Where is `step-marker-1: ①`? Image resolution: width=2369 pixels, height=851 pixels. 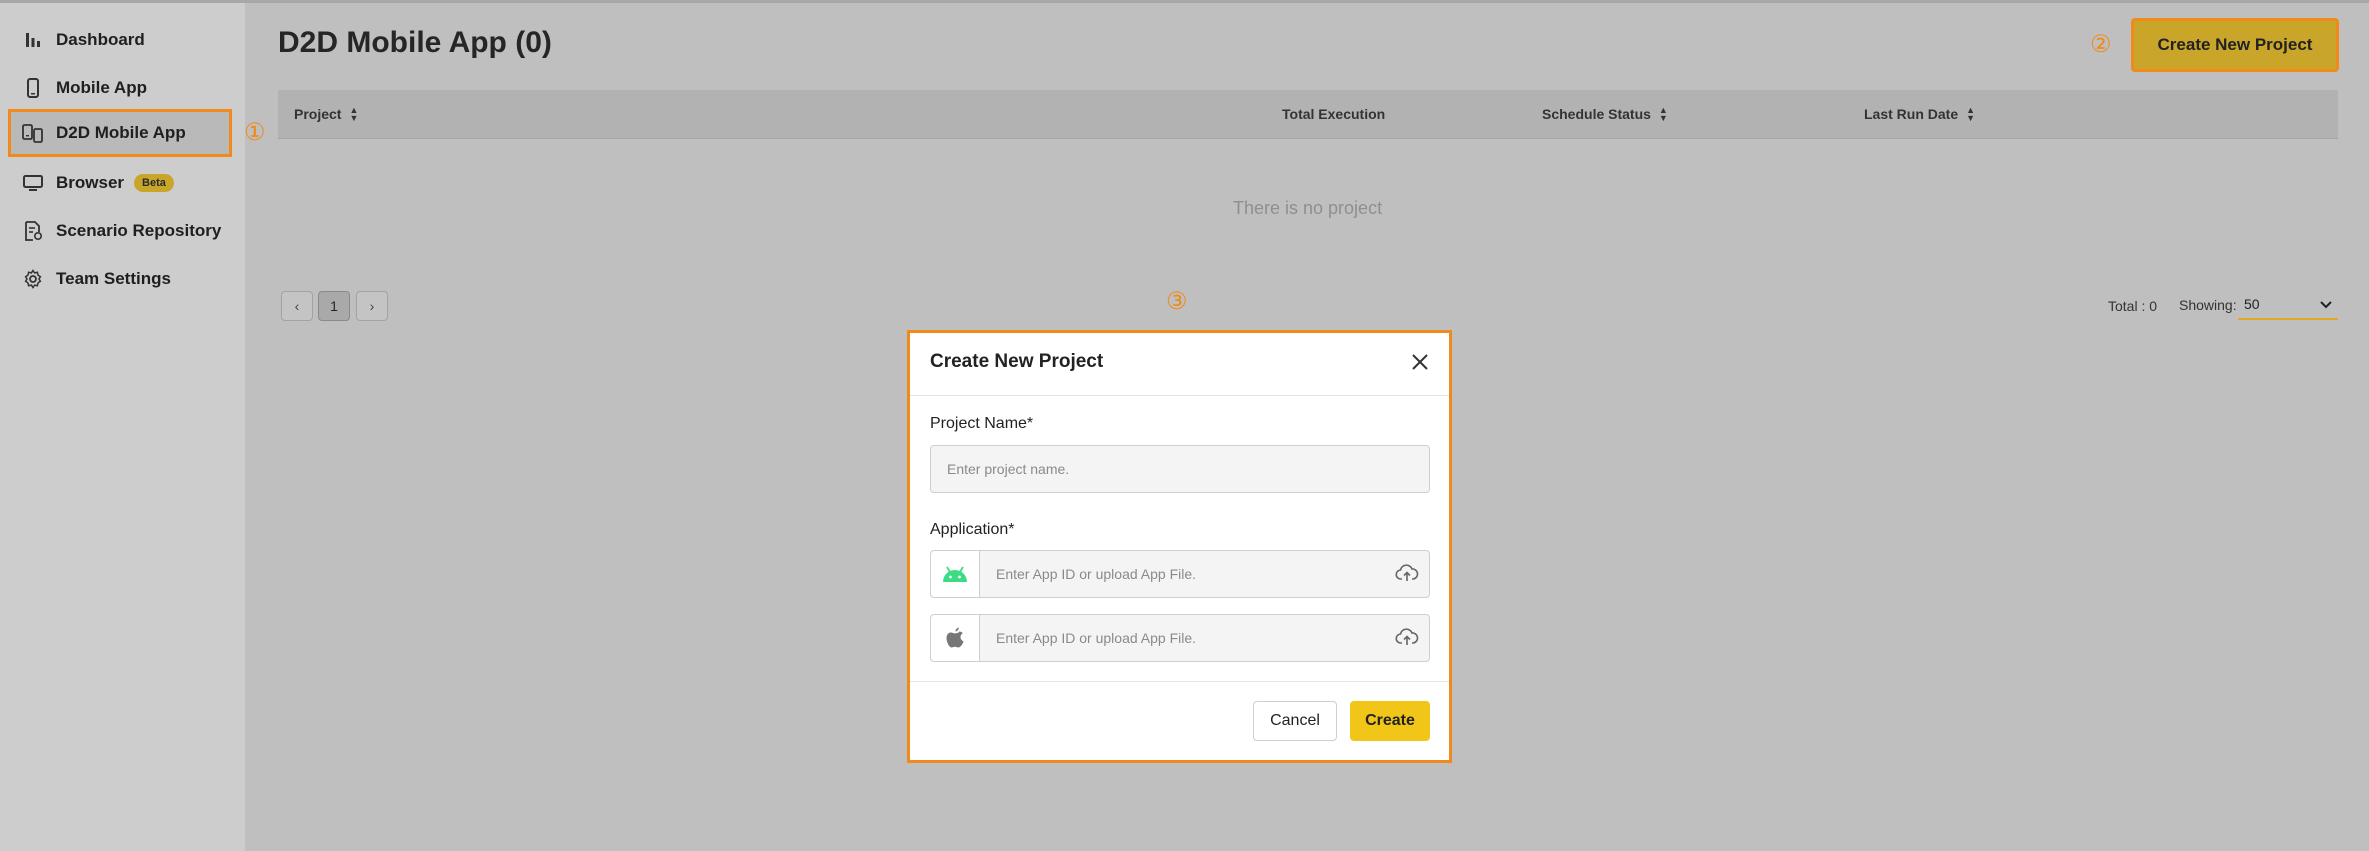
step-marker-1: ① is located at coordinates (255, 132).